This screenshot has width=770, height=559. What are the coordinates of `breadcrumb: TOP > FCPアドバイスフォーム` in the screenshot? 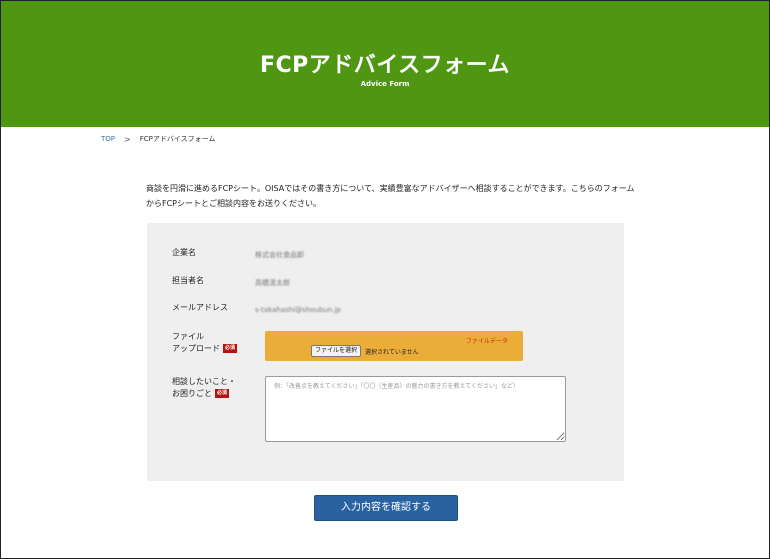 It's located at (158, 139).